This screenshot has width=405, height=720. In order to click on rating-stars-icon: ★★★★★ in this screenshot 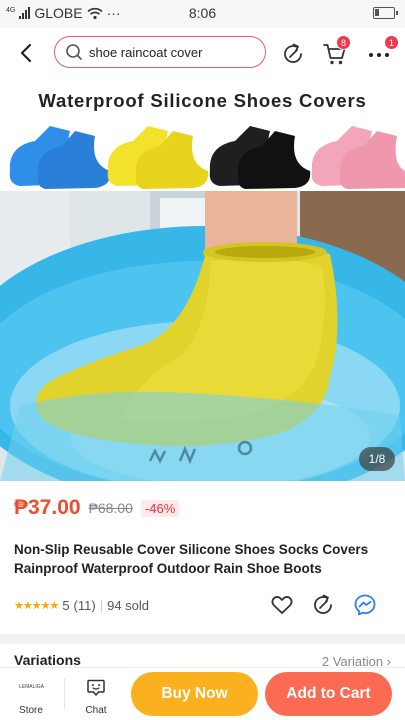, I will do `click(36, 605)`.